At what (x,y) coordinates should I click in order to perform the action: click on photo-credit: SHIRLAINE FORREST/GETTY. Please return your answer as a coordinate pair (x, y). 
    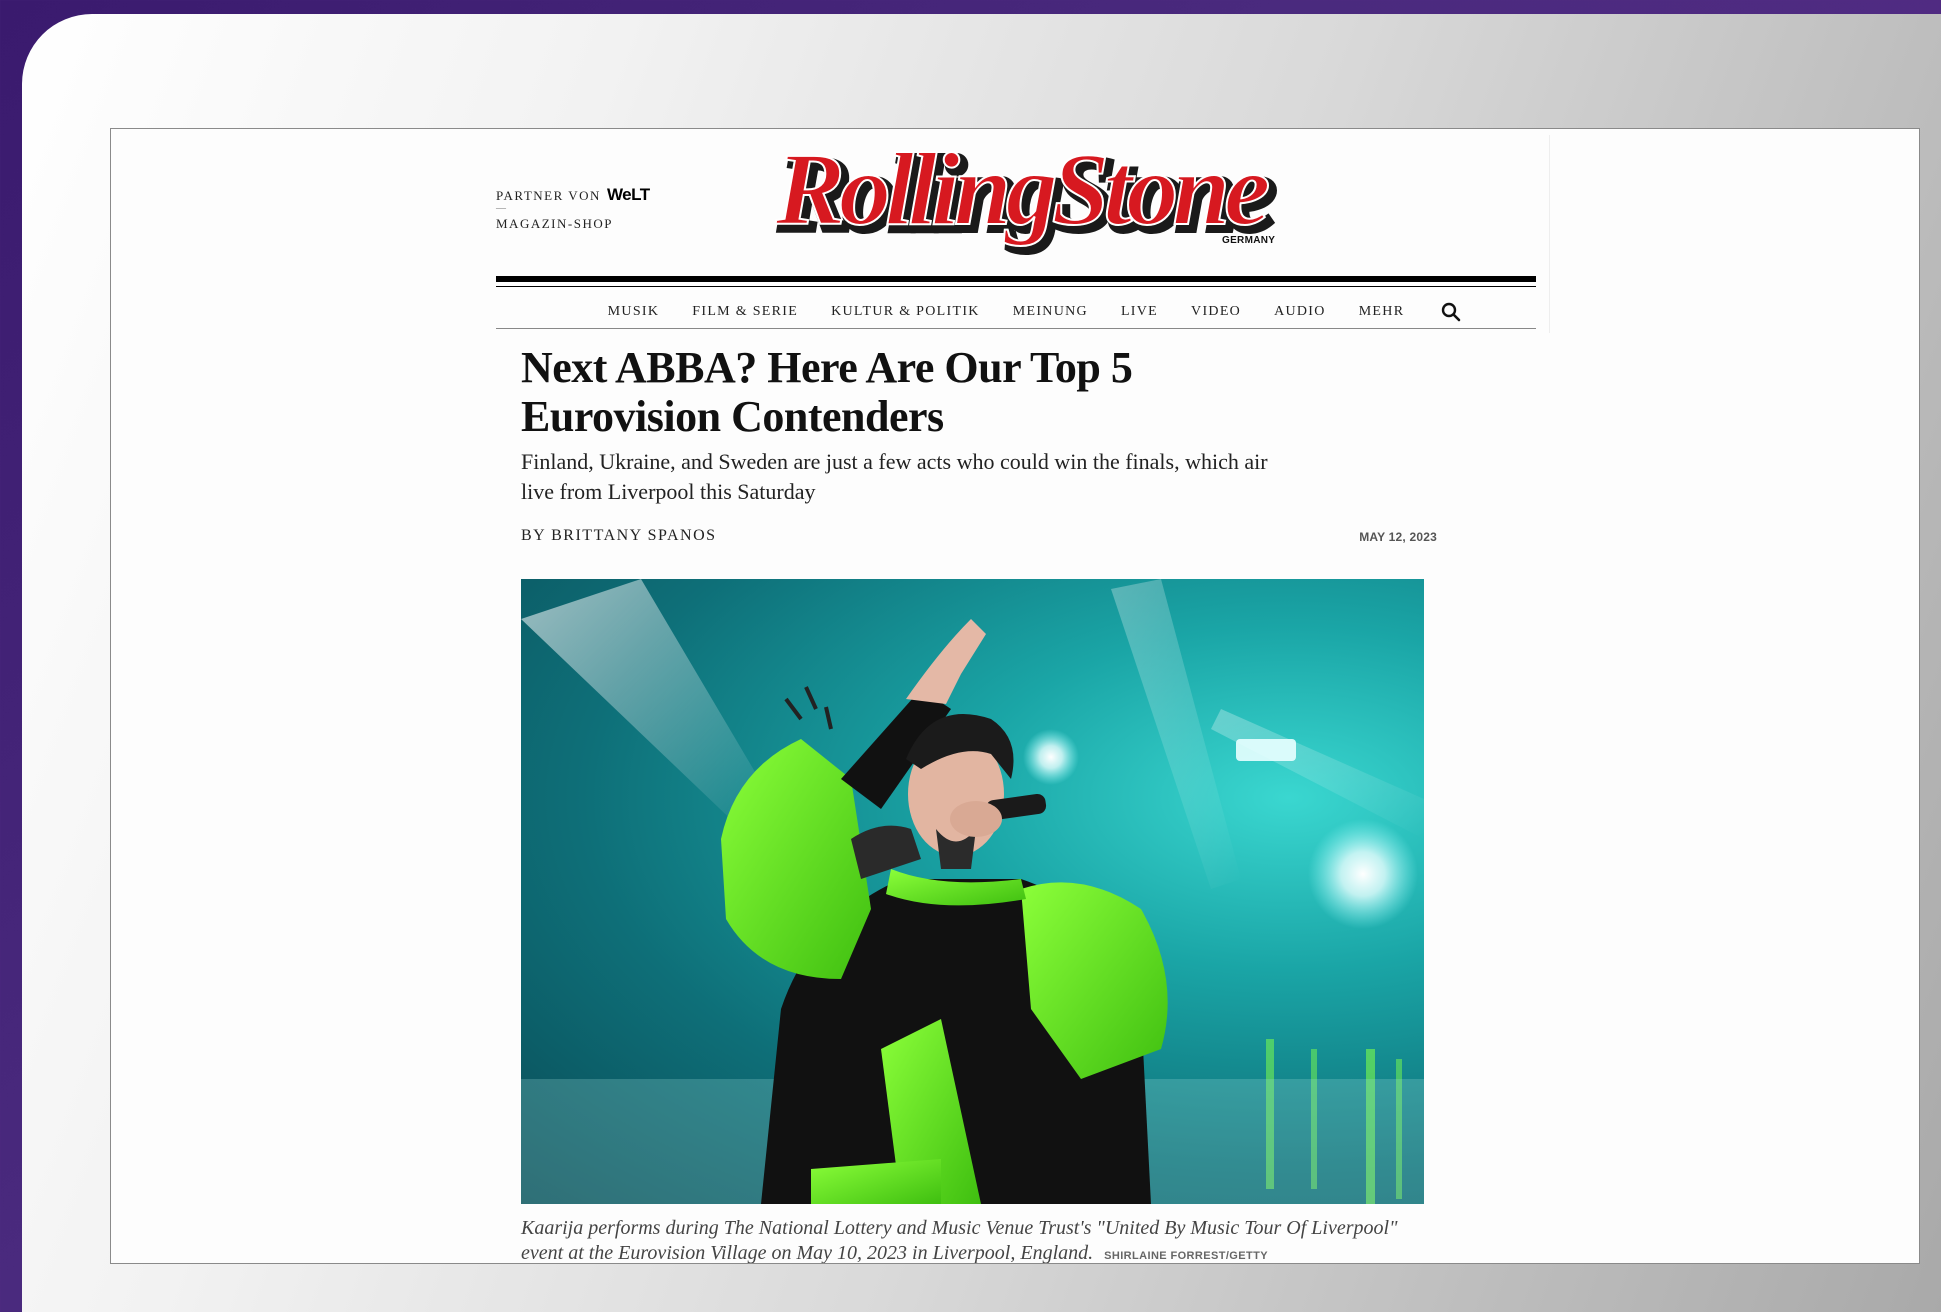
    Looking at the image, I should click on (1186, 1256).